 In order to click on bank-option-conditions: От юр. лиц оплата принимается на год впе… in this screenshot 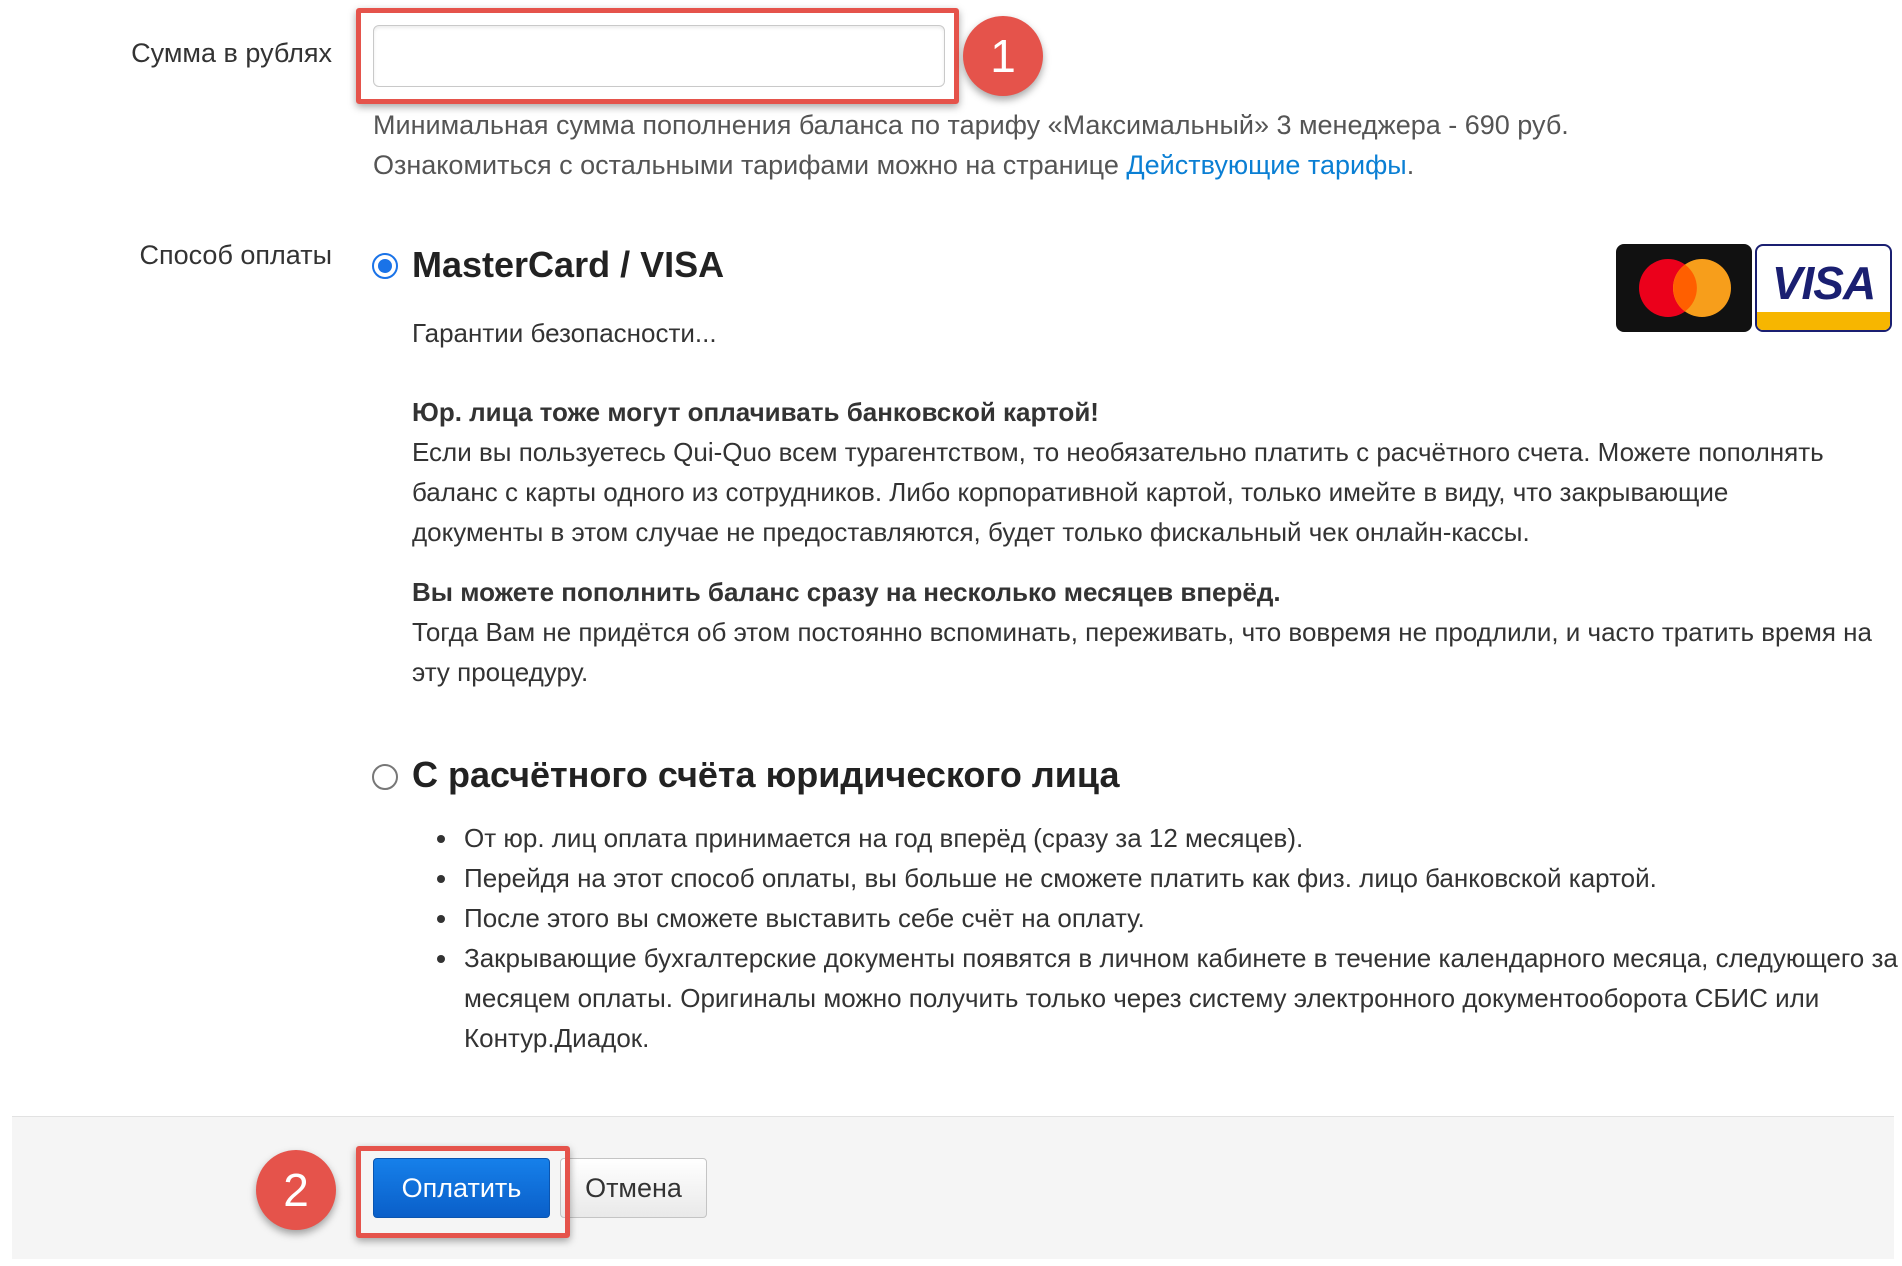, I will do `click(1156, 938)`.